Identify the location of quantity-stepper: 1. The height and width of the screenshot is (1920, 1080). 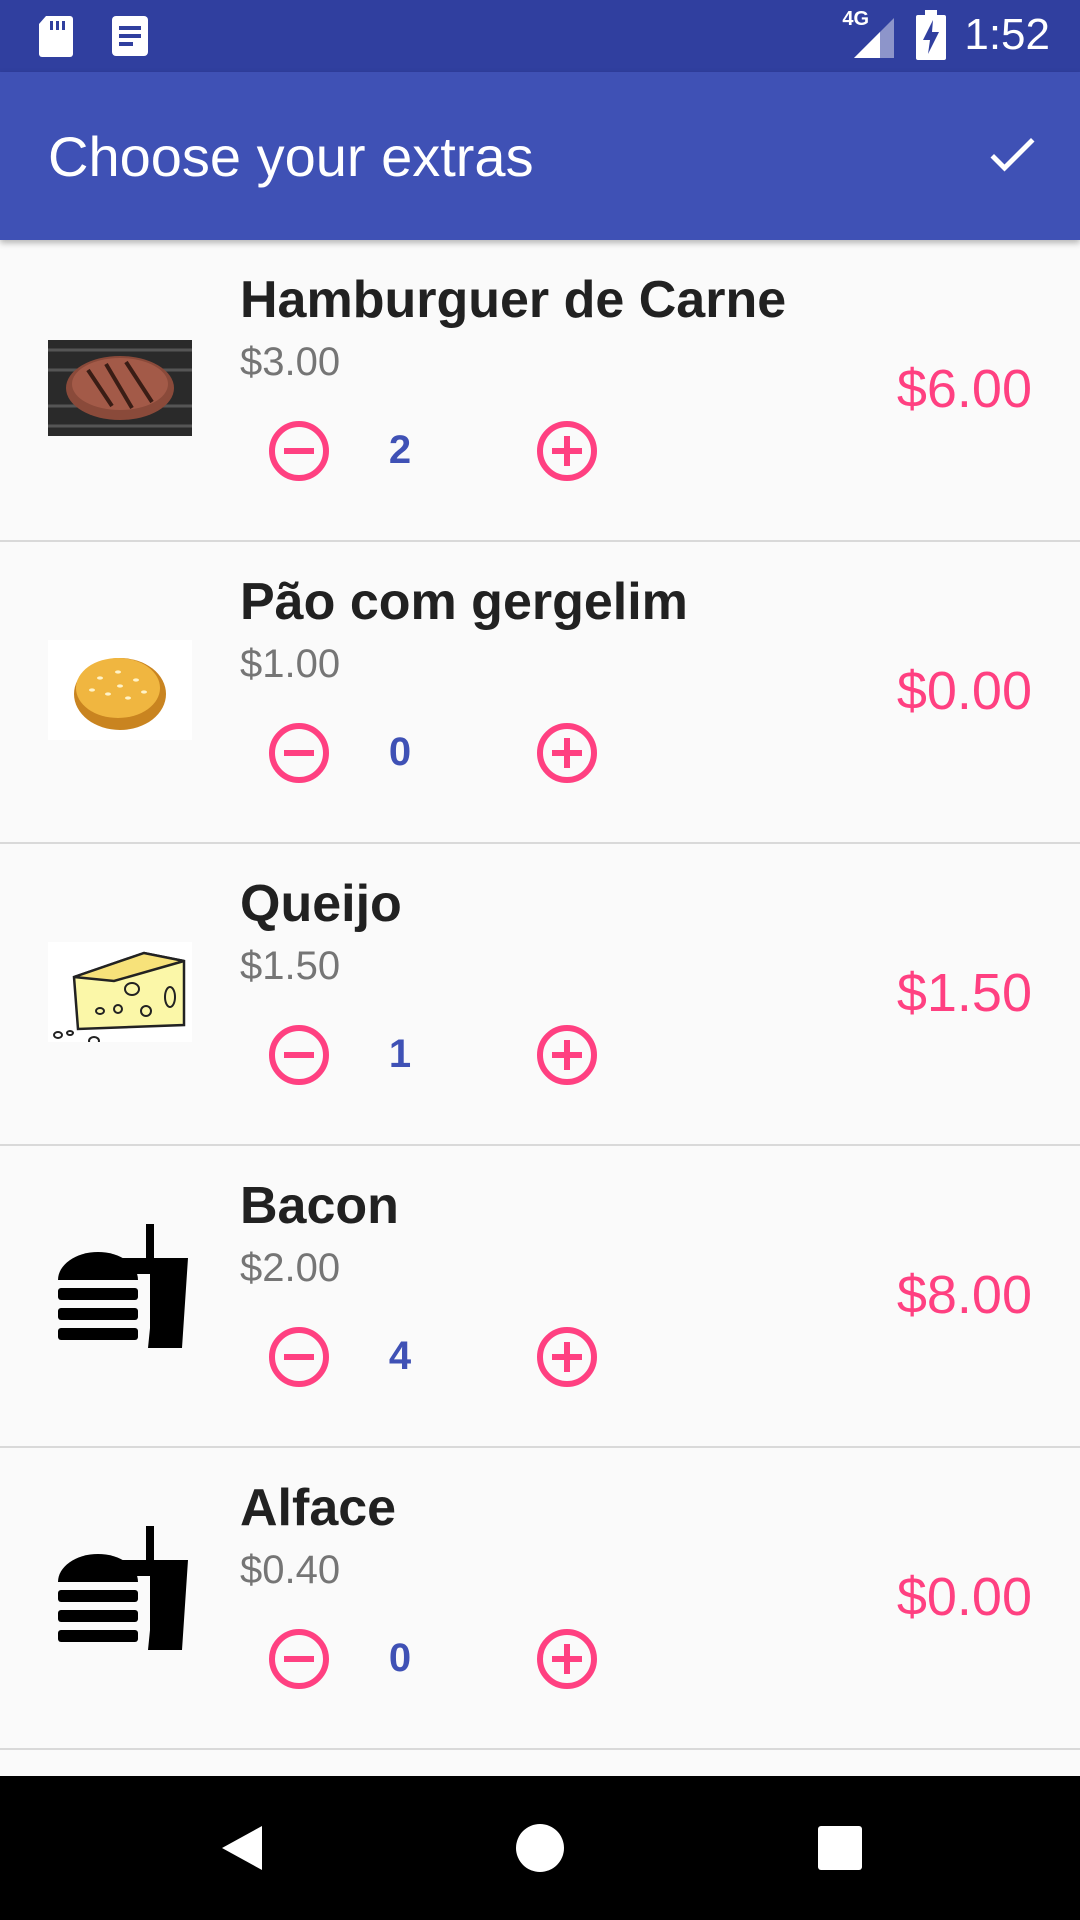
(435, 1055).